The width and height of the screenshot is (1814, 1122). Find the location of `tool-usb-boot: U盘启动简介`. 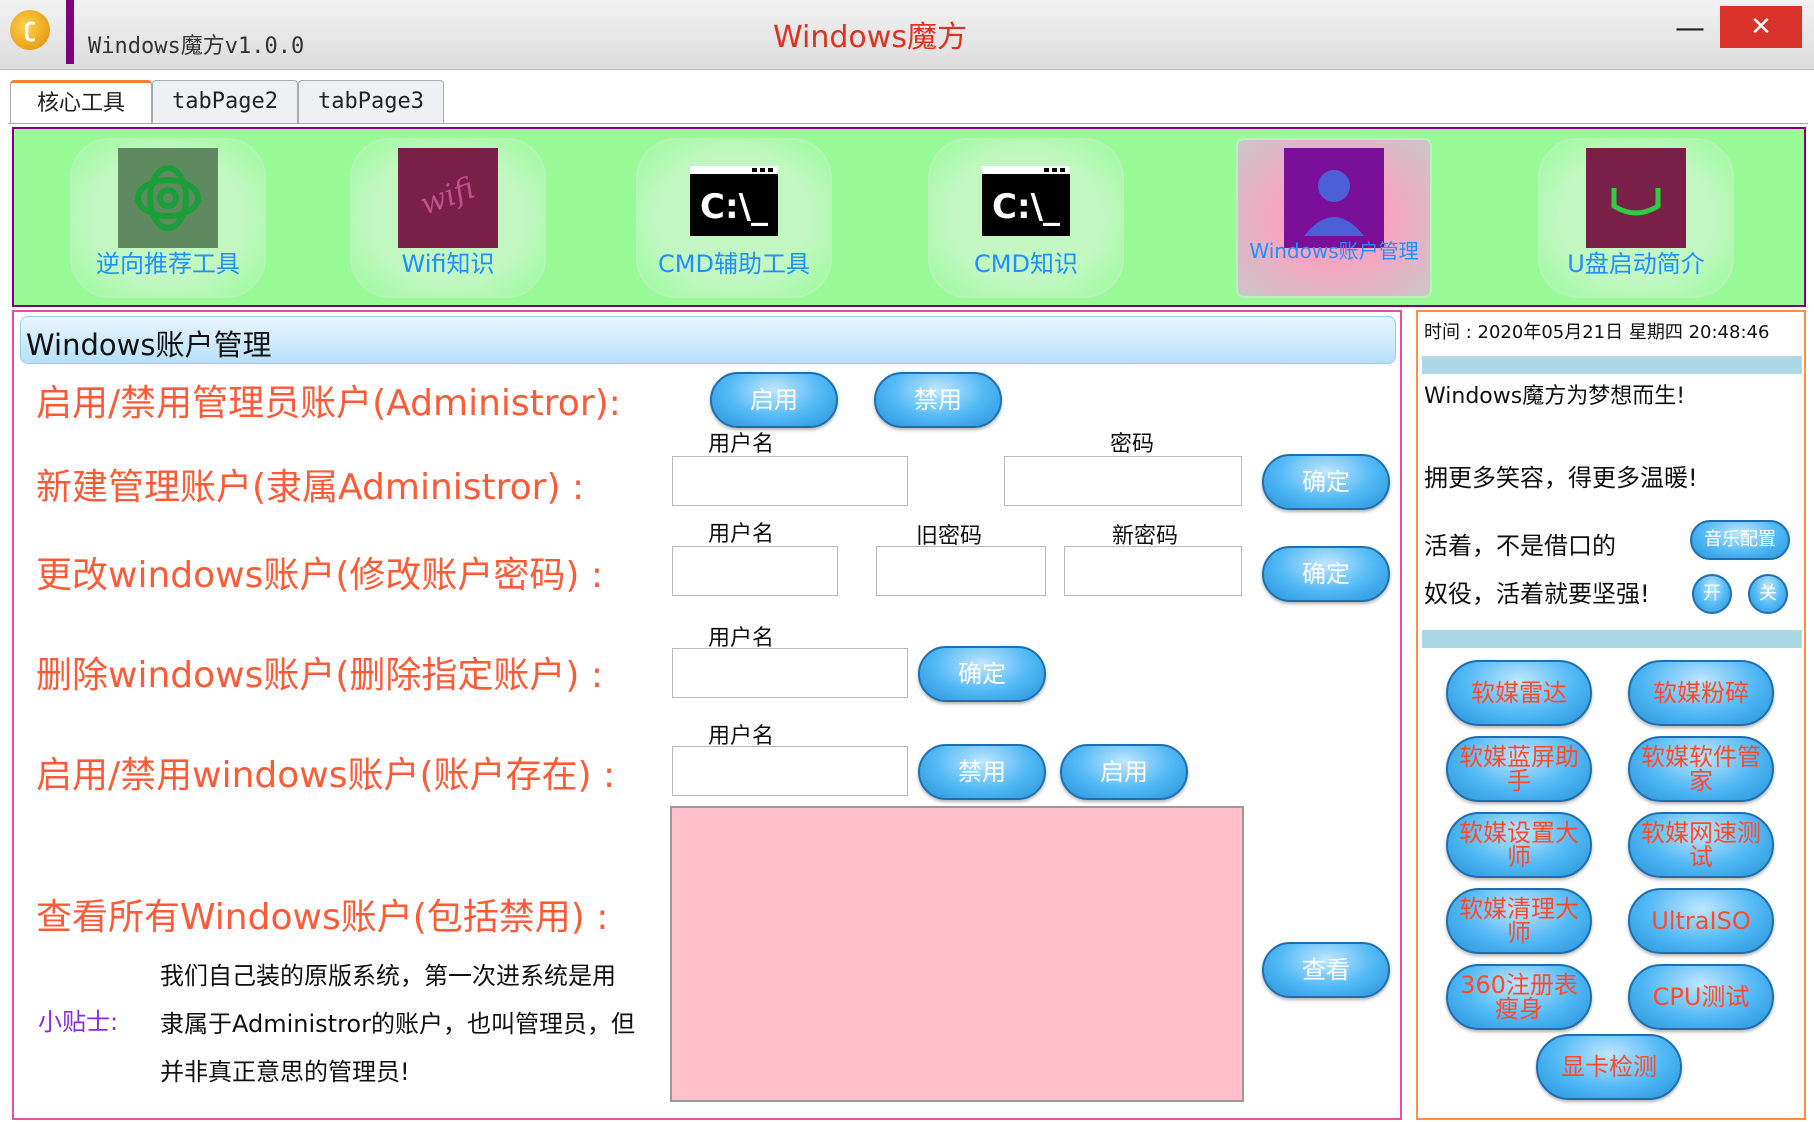

tool-usb-boot: U盘启动简介 is located at coordinates (1636, 218).